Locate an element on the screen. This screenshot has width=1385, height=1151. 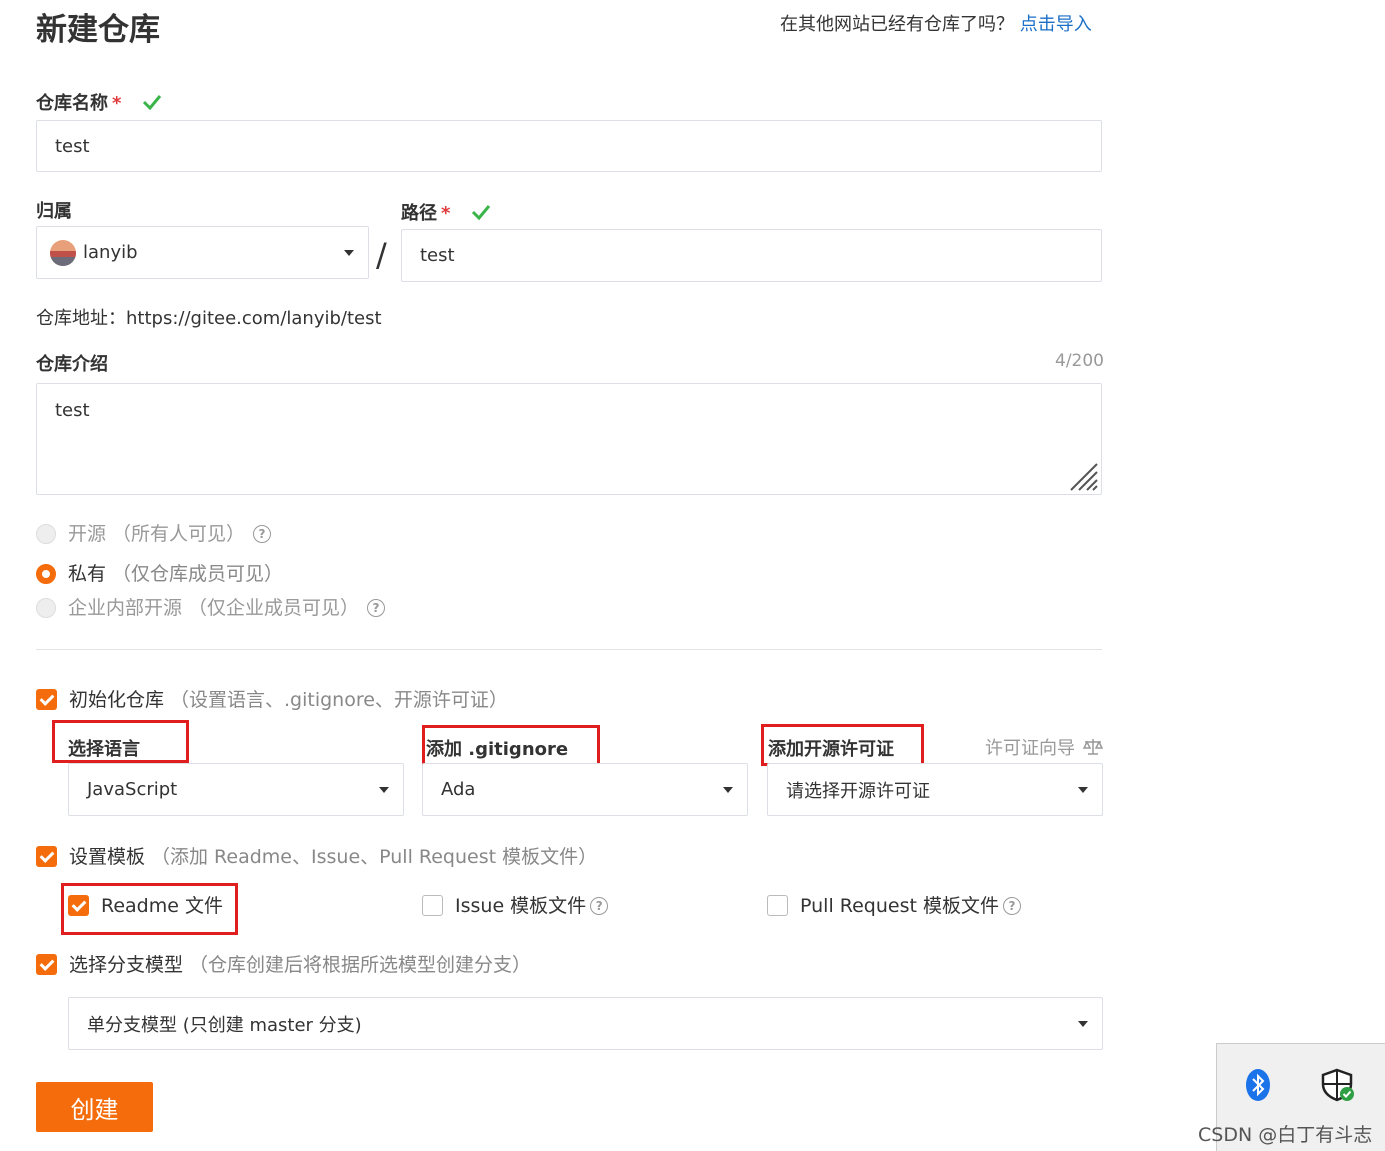
owner-select: lanyib is located at coordinates (202, 252).